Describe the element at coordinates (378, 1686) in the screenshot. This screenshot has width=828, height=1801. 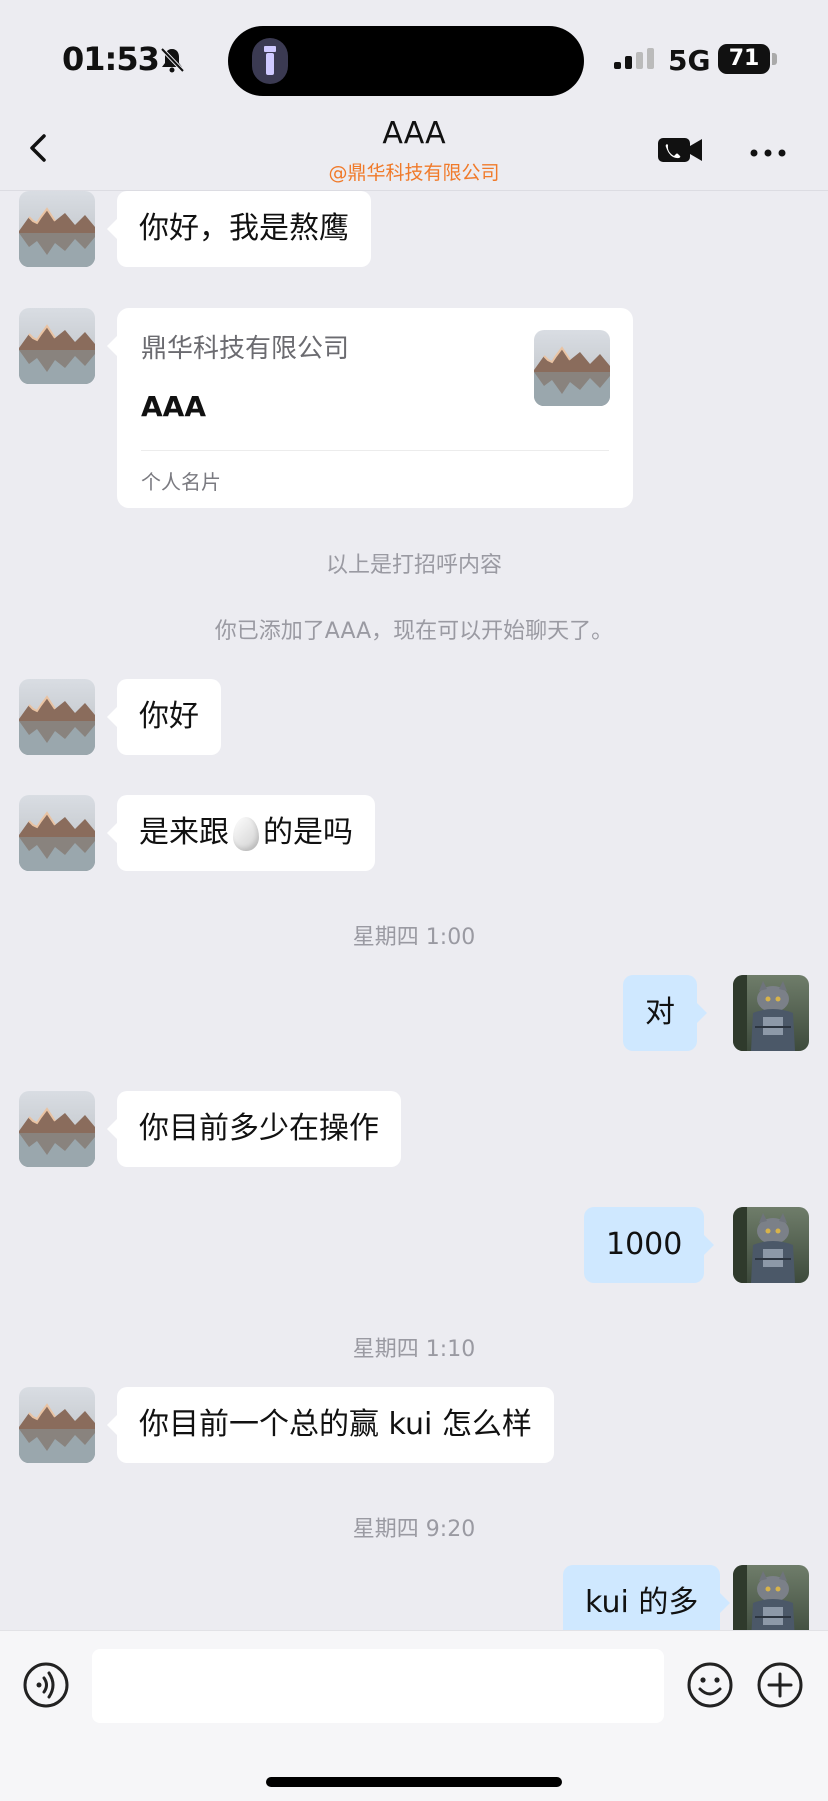
I see `message-input` at that location.